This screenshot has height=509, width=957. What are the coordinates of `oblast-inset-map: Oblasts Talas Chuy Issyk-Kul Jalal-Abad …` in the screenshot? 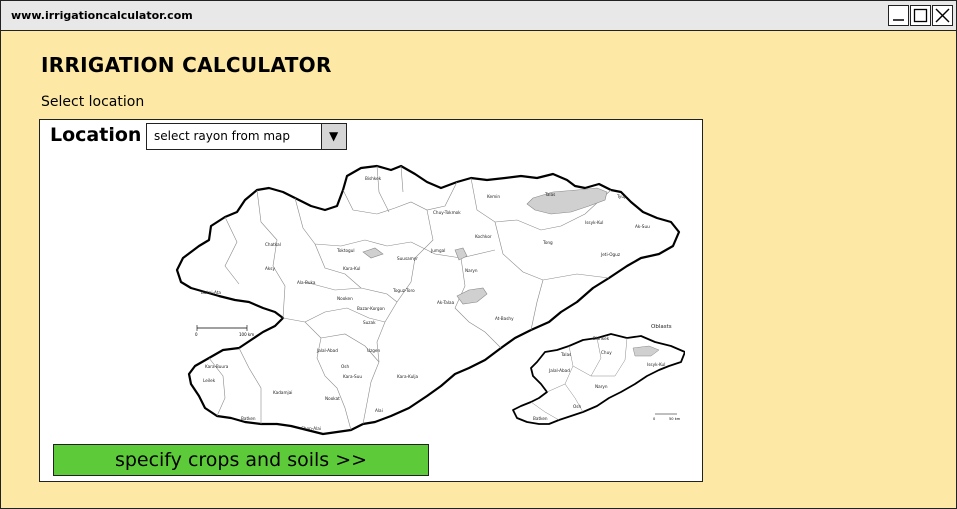 It's located at (598, 374).